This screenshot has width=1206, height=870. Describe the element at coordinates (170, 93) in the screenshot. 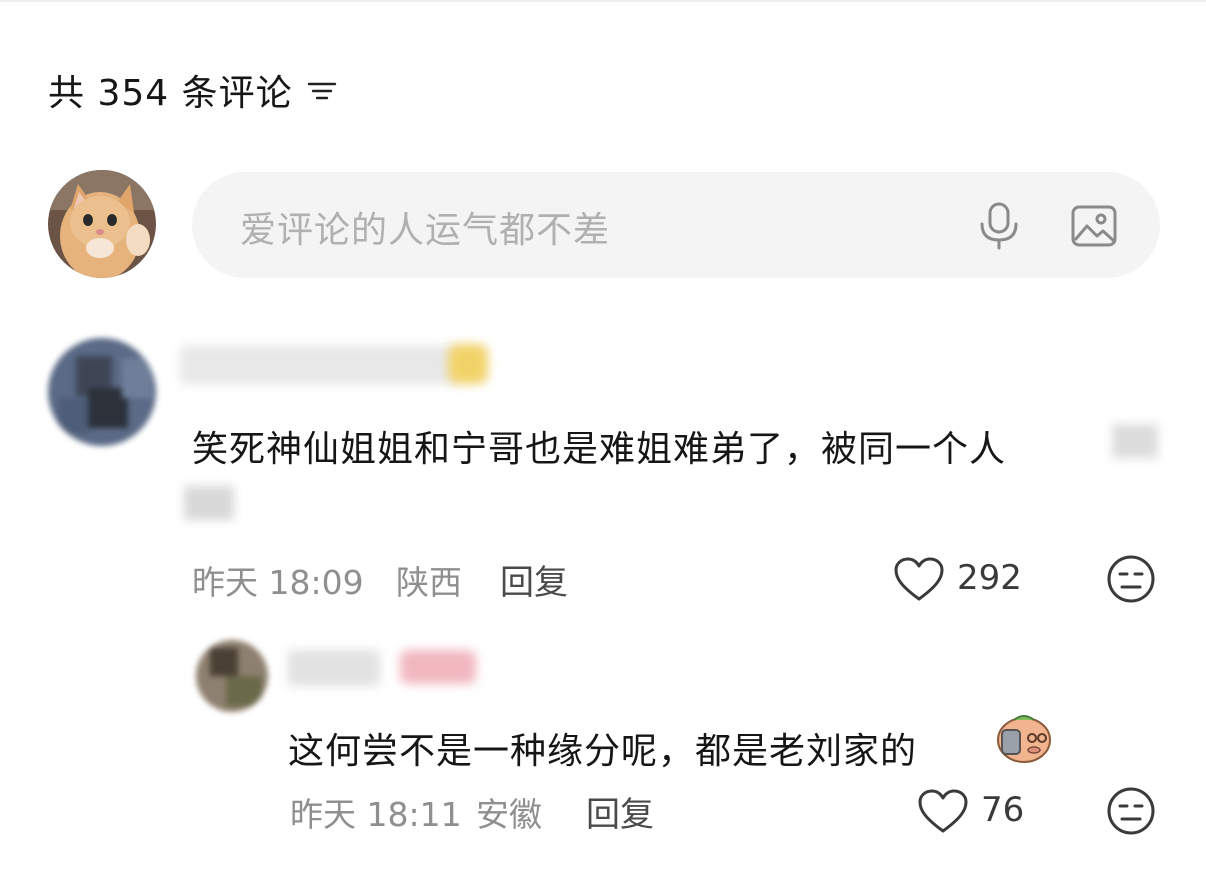

I see `comment-count: 共 354 条评论` at that location.